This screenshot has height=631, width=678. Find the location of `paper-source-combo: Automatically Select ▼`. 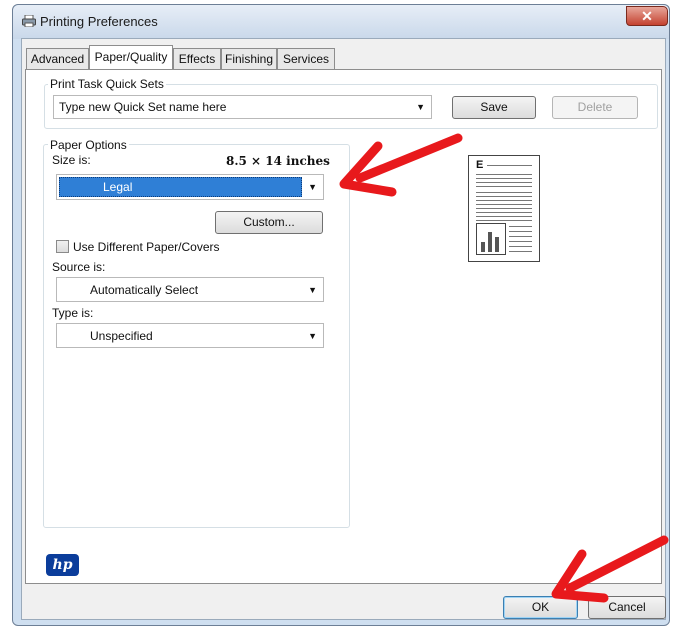

paper-source-combo: Automatically Select ▼ is located at coordinates (190, 289).